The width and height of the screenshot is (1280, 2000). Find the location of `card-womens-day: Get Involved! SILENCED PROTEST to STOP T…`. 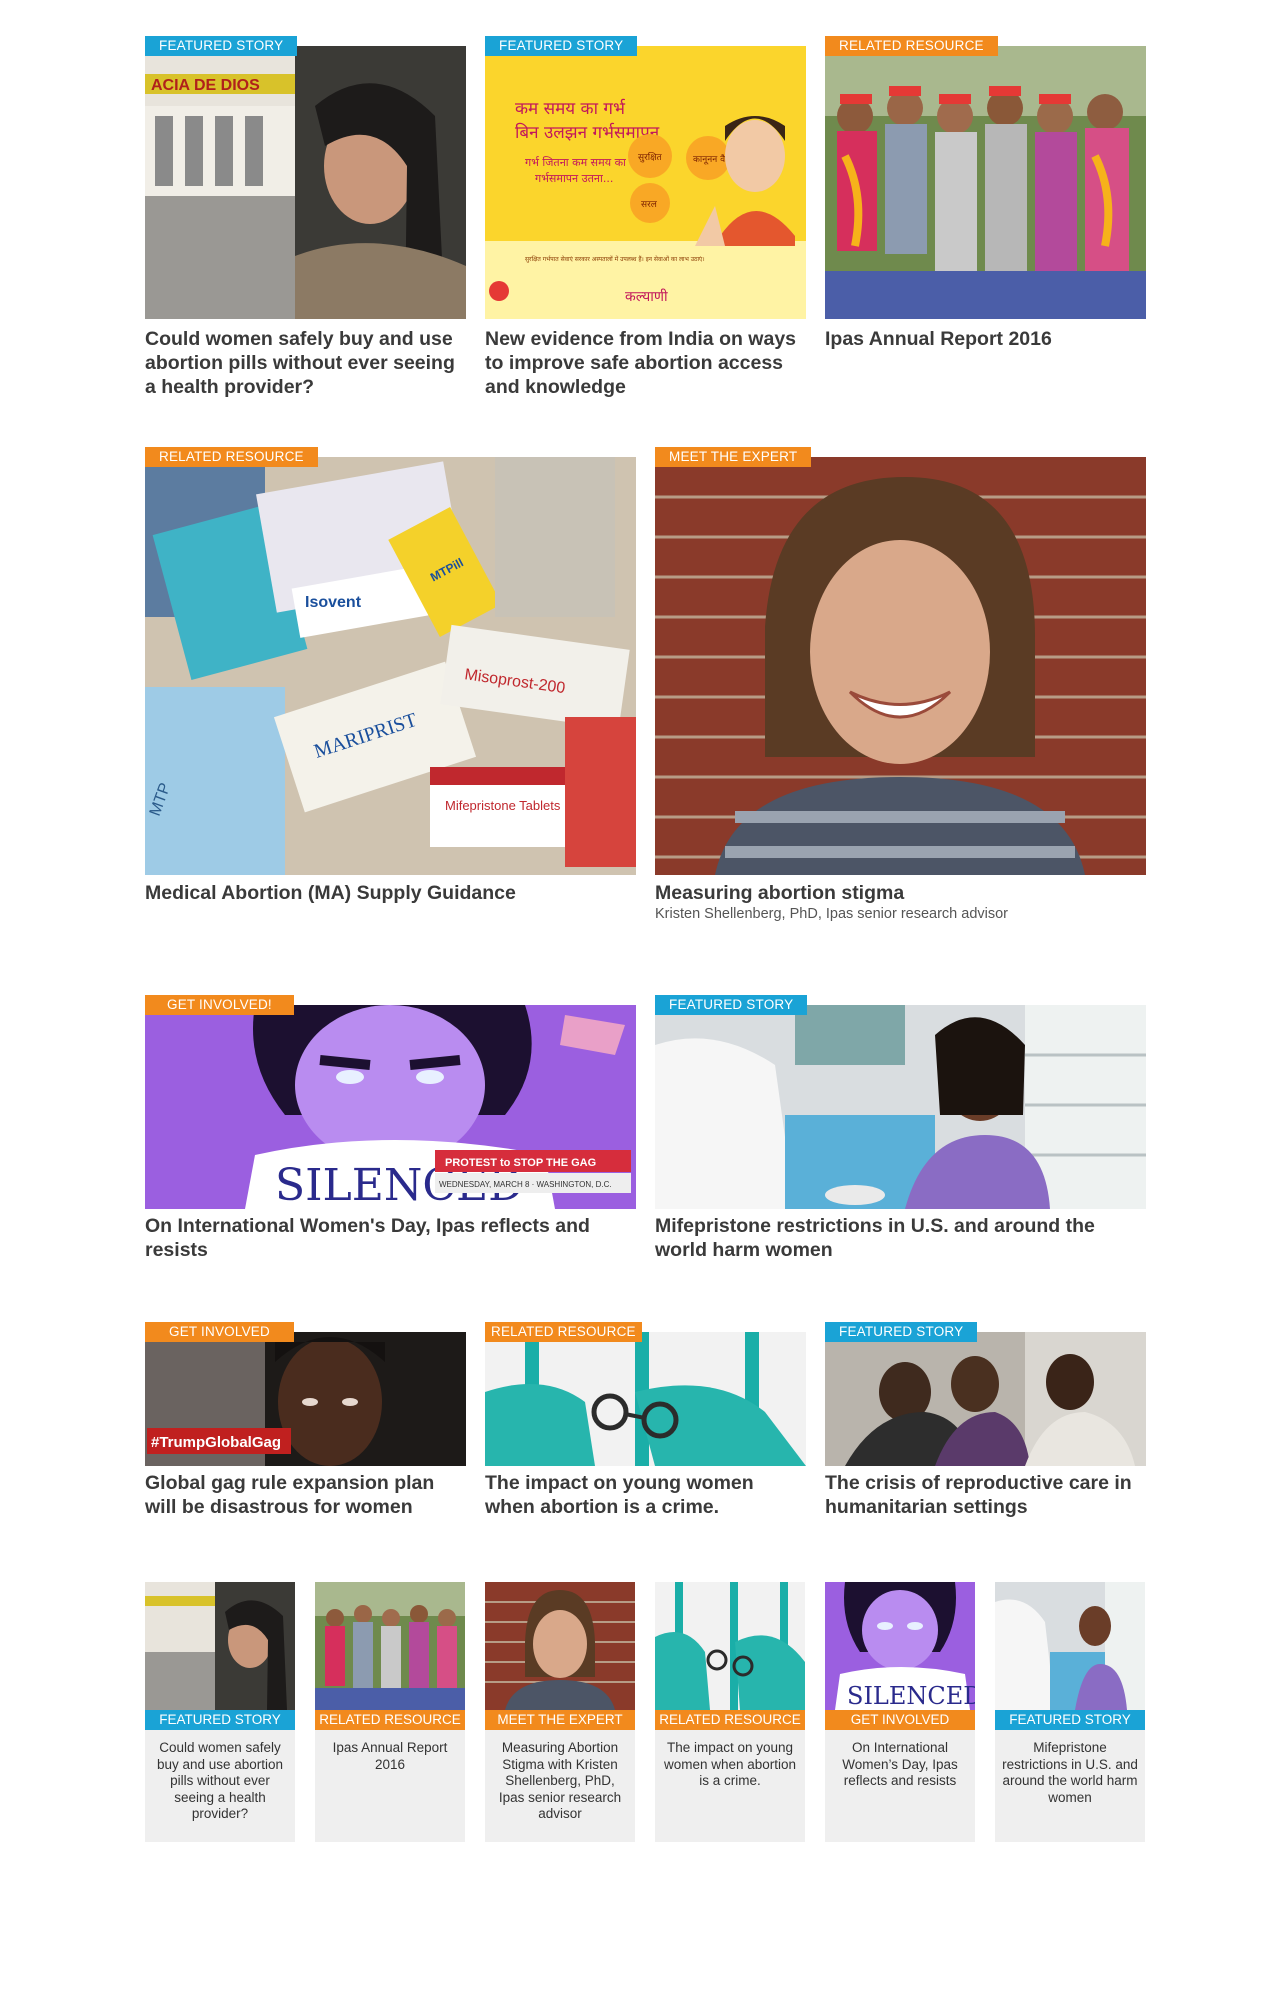

card-womens-day: Get Involved! SILENCED PROTEST to STOP T… is located at coordinates (390, 1135).